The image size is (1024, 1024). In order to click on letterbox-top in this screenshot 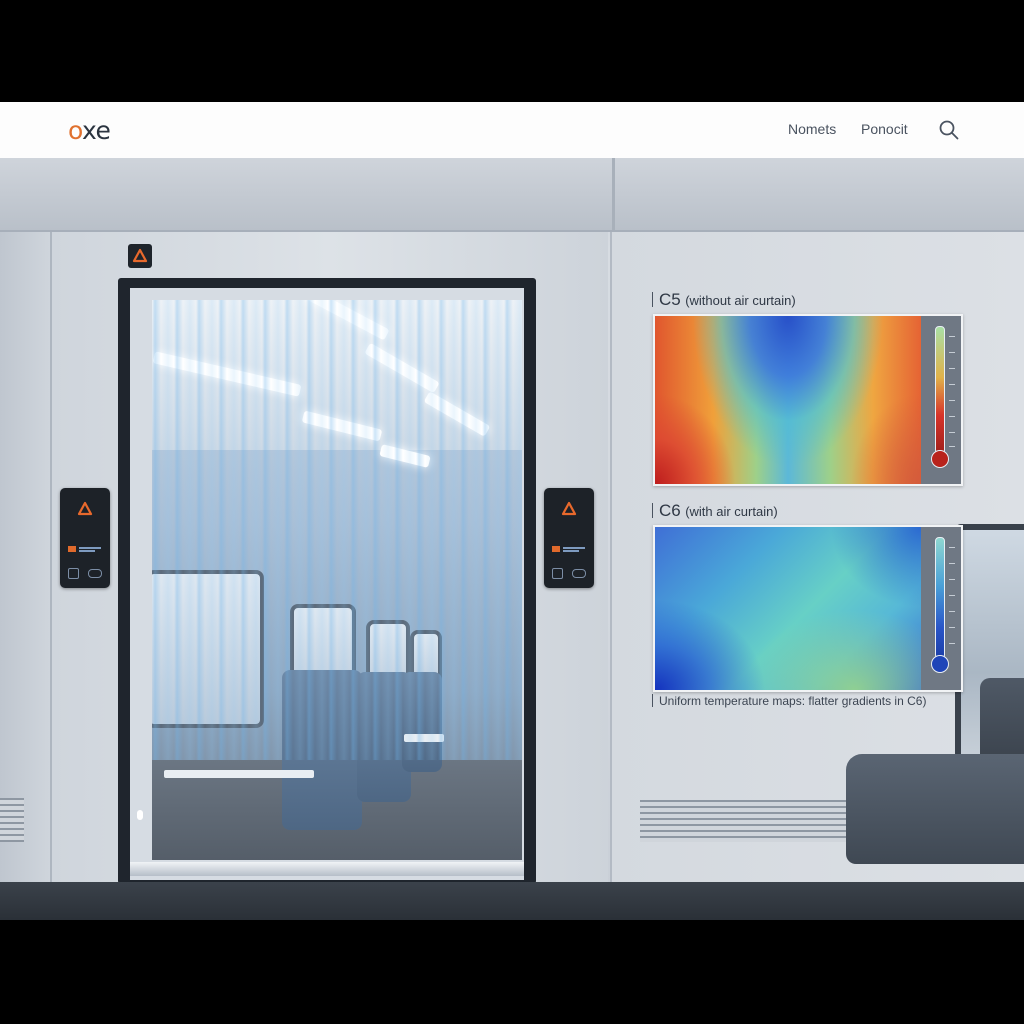, I will do `click(512, 51)`.